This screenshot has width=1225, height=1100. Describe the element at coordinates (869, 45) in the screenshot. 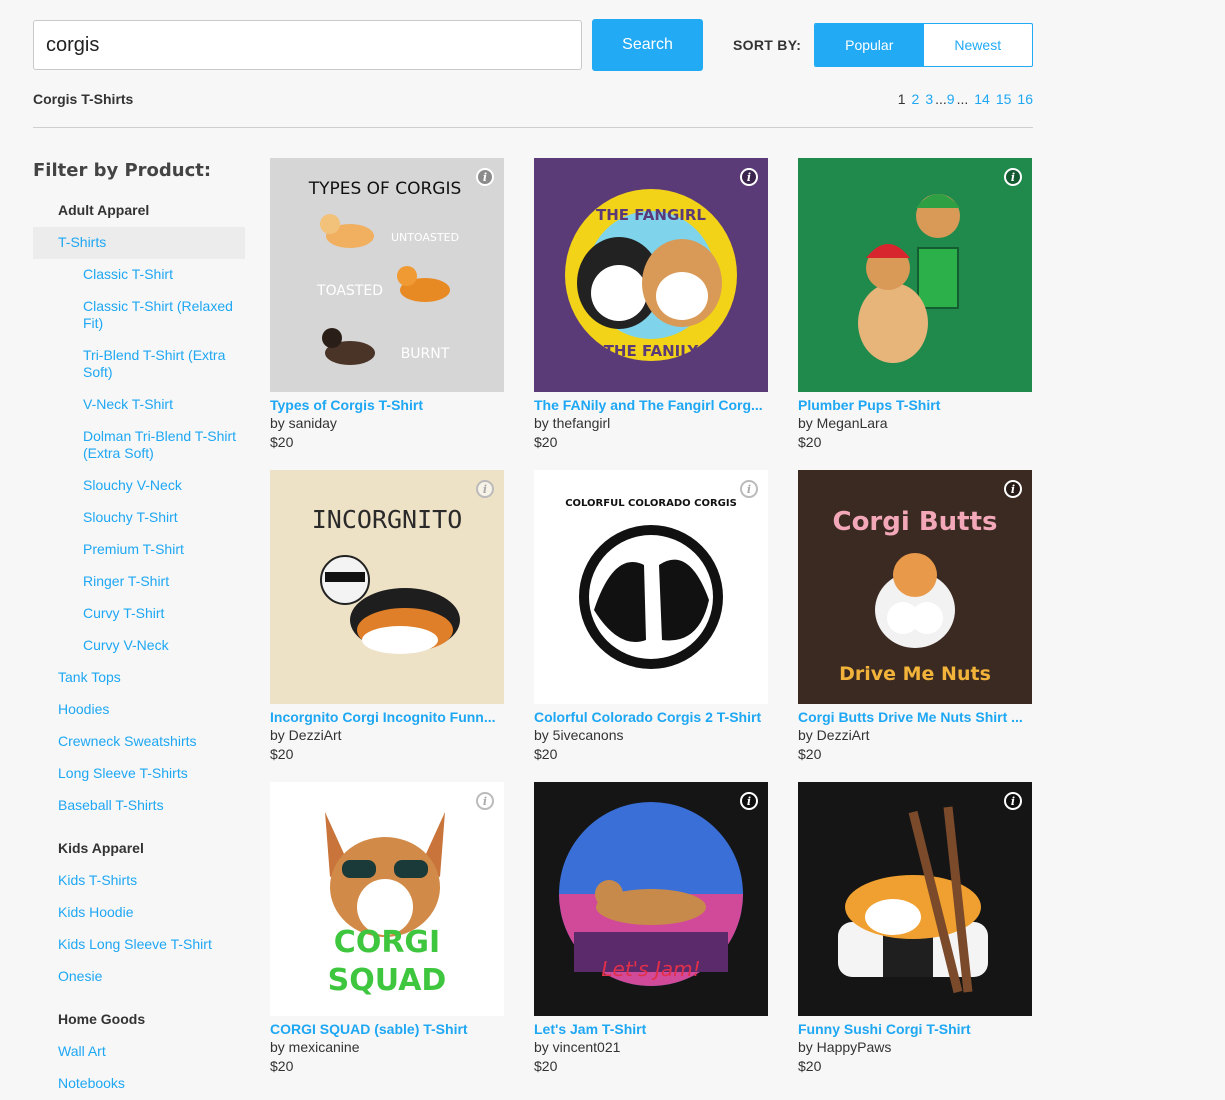

I see `sort-popular-button: Popular` at that location.